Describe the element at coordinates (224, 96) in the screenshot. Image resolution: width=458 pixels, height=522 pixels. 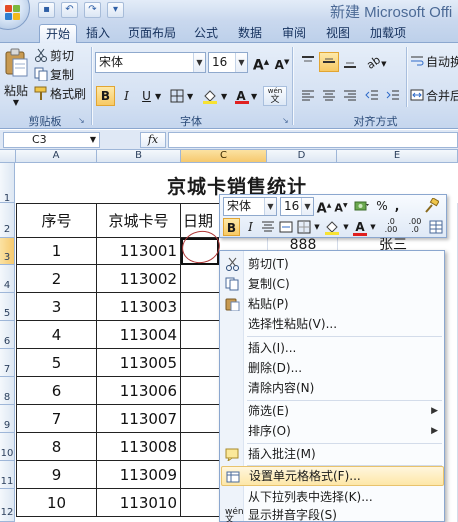
I see `fill-color-dropdown-icon: ▼` at that location.